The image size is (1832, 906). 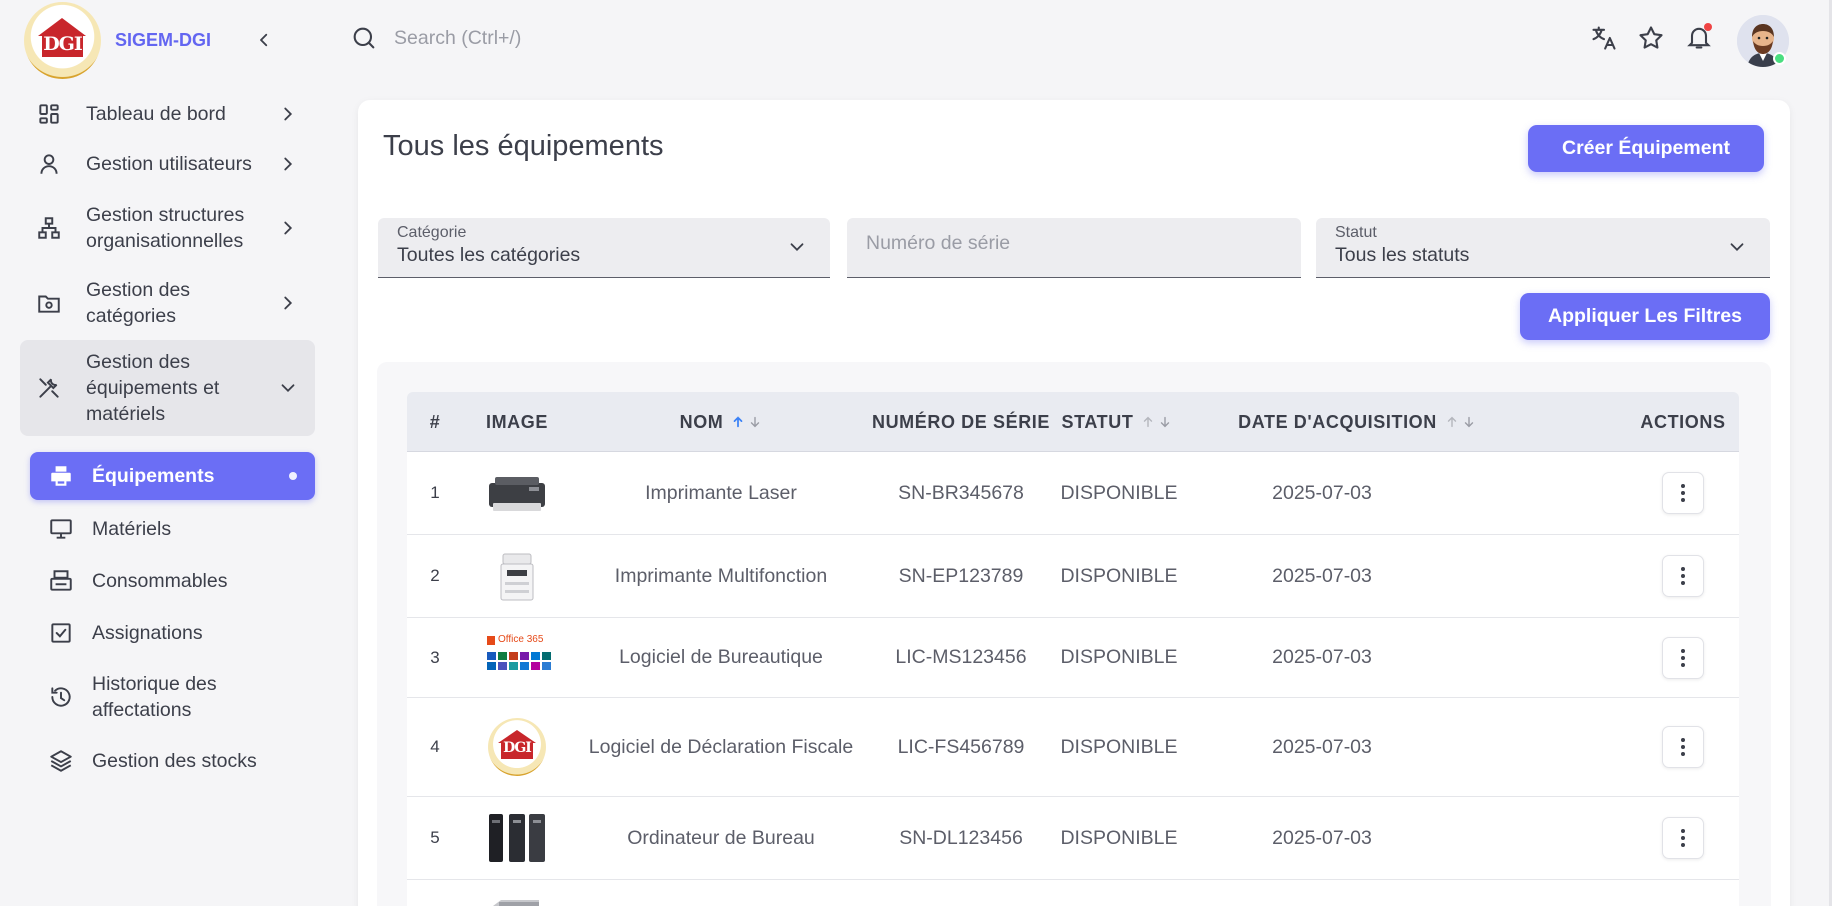 What do you see at coordinates (167, 388) in the screenshot?
I see `sidebar-item-equipment-group: Gestion des équipements et matériels` at bounding box center [167, 388].